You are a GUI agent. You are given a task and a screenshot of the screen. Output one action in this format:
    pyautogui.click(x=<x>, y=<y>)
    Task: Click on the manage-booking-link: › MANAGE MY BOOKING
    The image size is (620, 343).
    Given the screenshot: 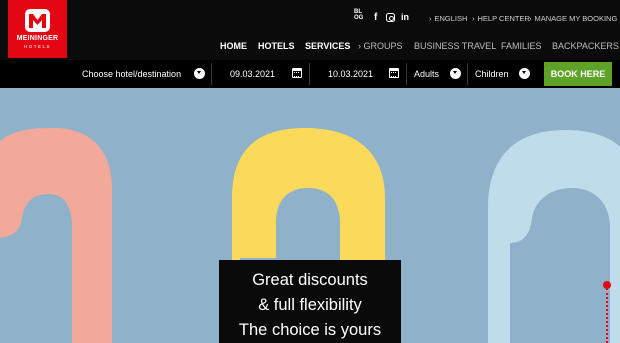 What is the action you would take?
    pyautogui.click(x=573, y=18)
    